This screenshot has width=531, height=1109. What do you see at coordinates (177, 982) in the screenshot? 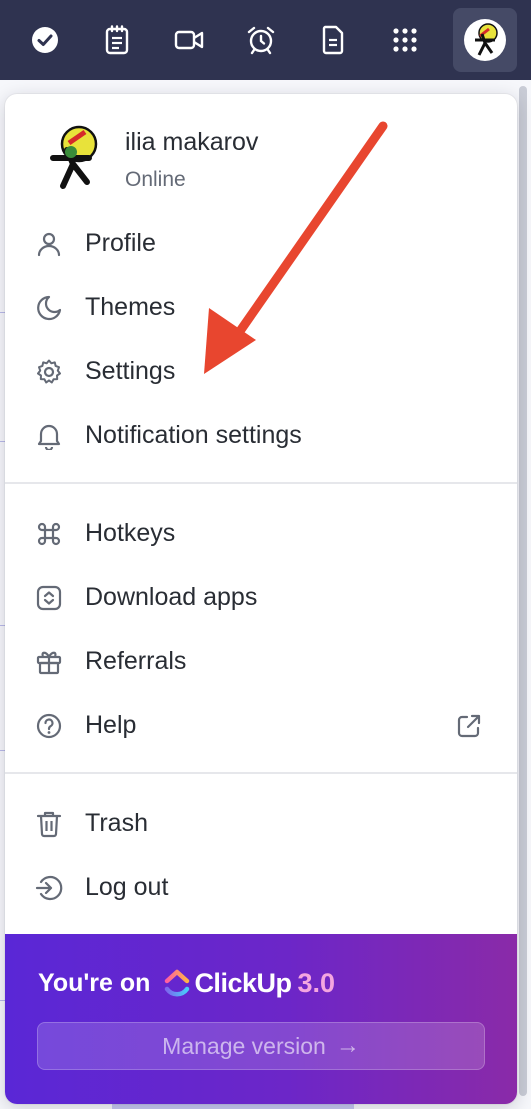
I see `clickup-logo-icon` at bounding box center [177, 982].